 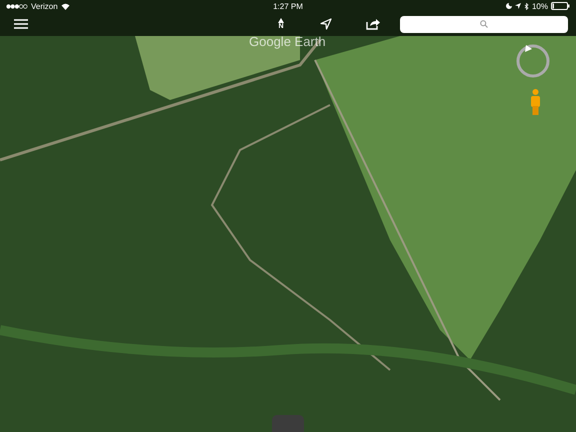 I want to click on navigation-arrow-button, so click(x=326, y=24).